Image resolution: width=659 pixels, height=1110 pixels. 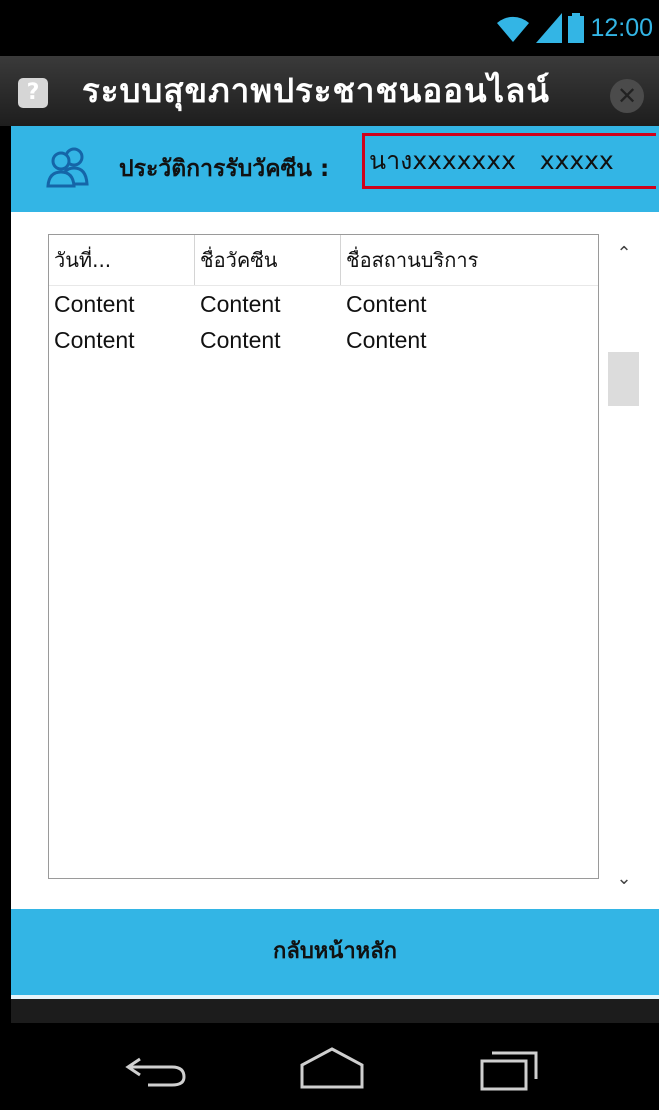 I want to click on home-icon, so click(x=332, y=1067).